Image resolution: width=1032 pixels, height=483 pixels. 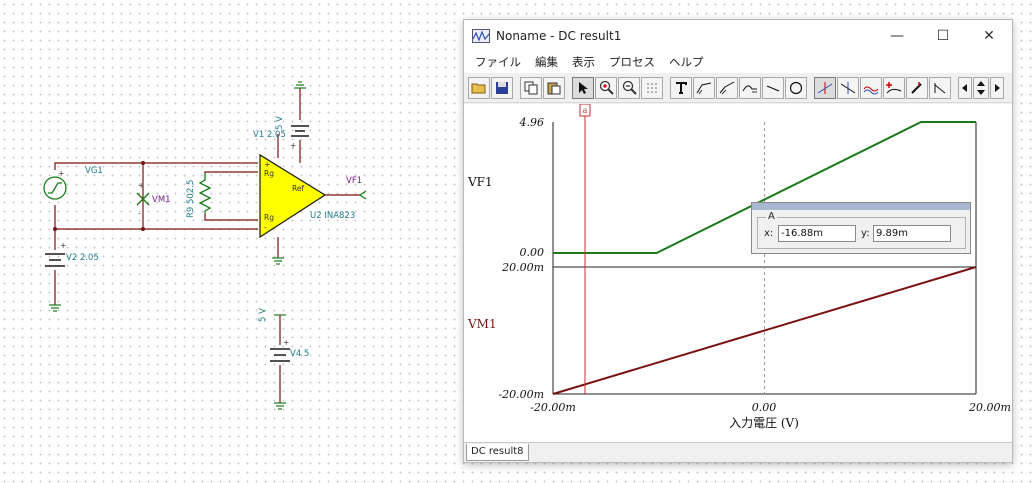 I want to click on curve-c-icon, so click(x=750, y=87).